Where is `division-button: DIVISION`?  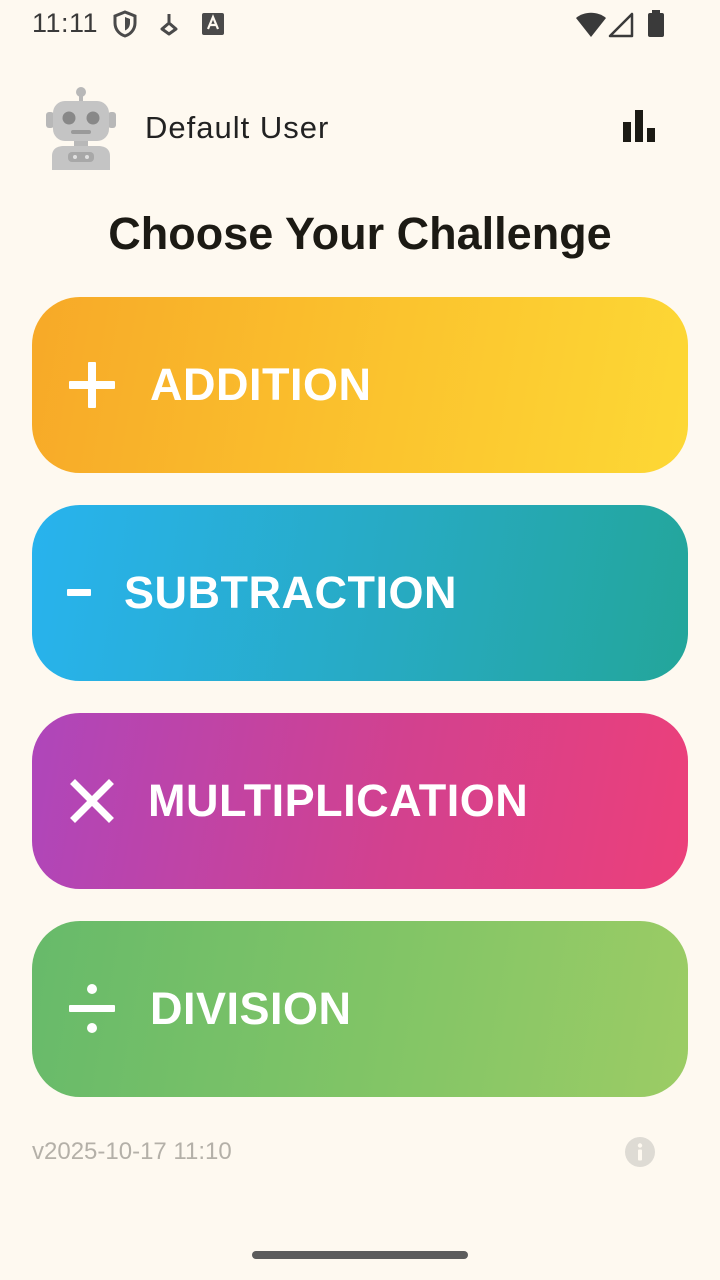 division-button: DIVISION is located at coordinates (360, 1009).